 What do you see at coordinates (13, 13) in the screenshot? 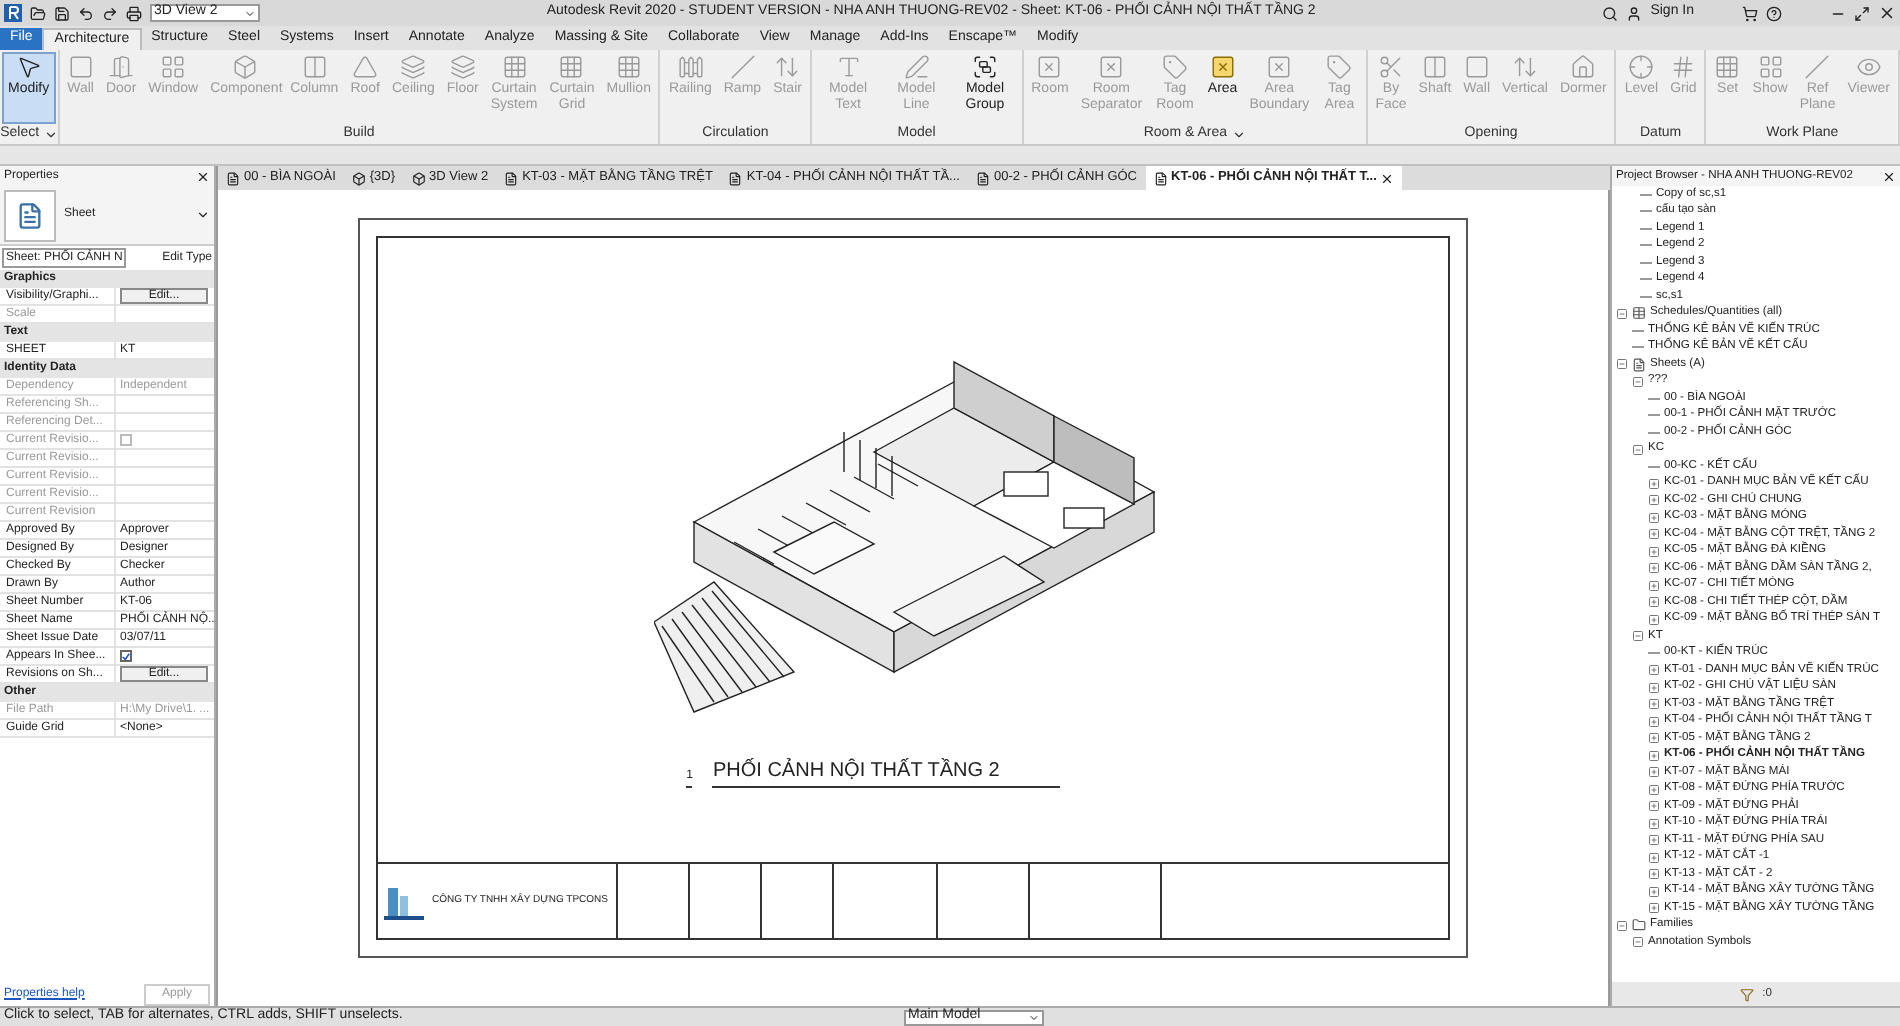
I see `app-logo-icon` at bounding box center [13, 13].